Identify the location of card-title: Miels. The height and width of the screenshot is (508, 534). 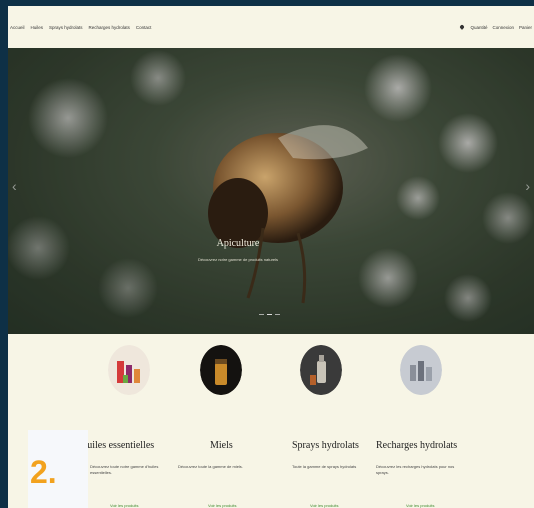
(221, 445).